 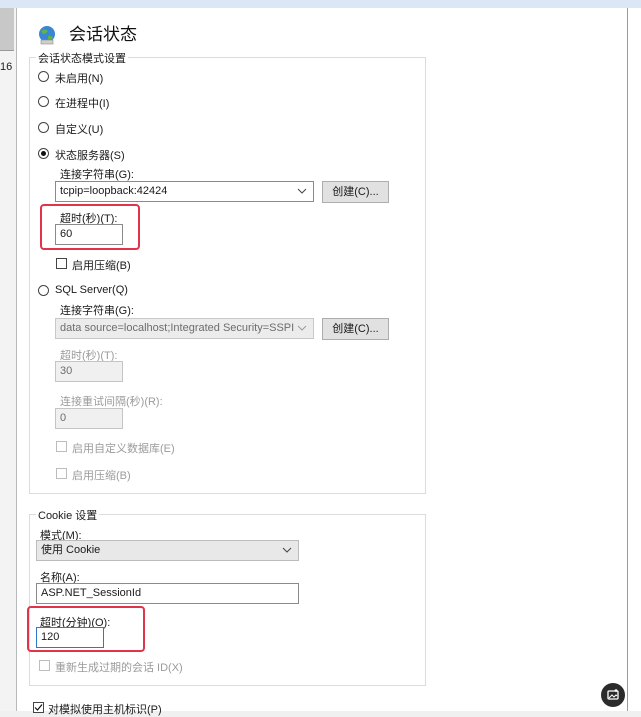 I want to click on left-pane-tab, so click(x=7, y=29).